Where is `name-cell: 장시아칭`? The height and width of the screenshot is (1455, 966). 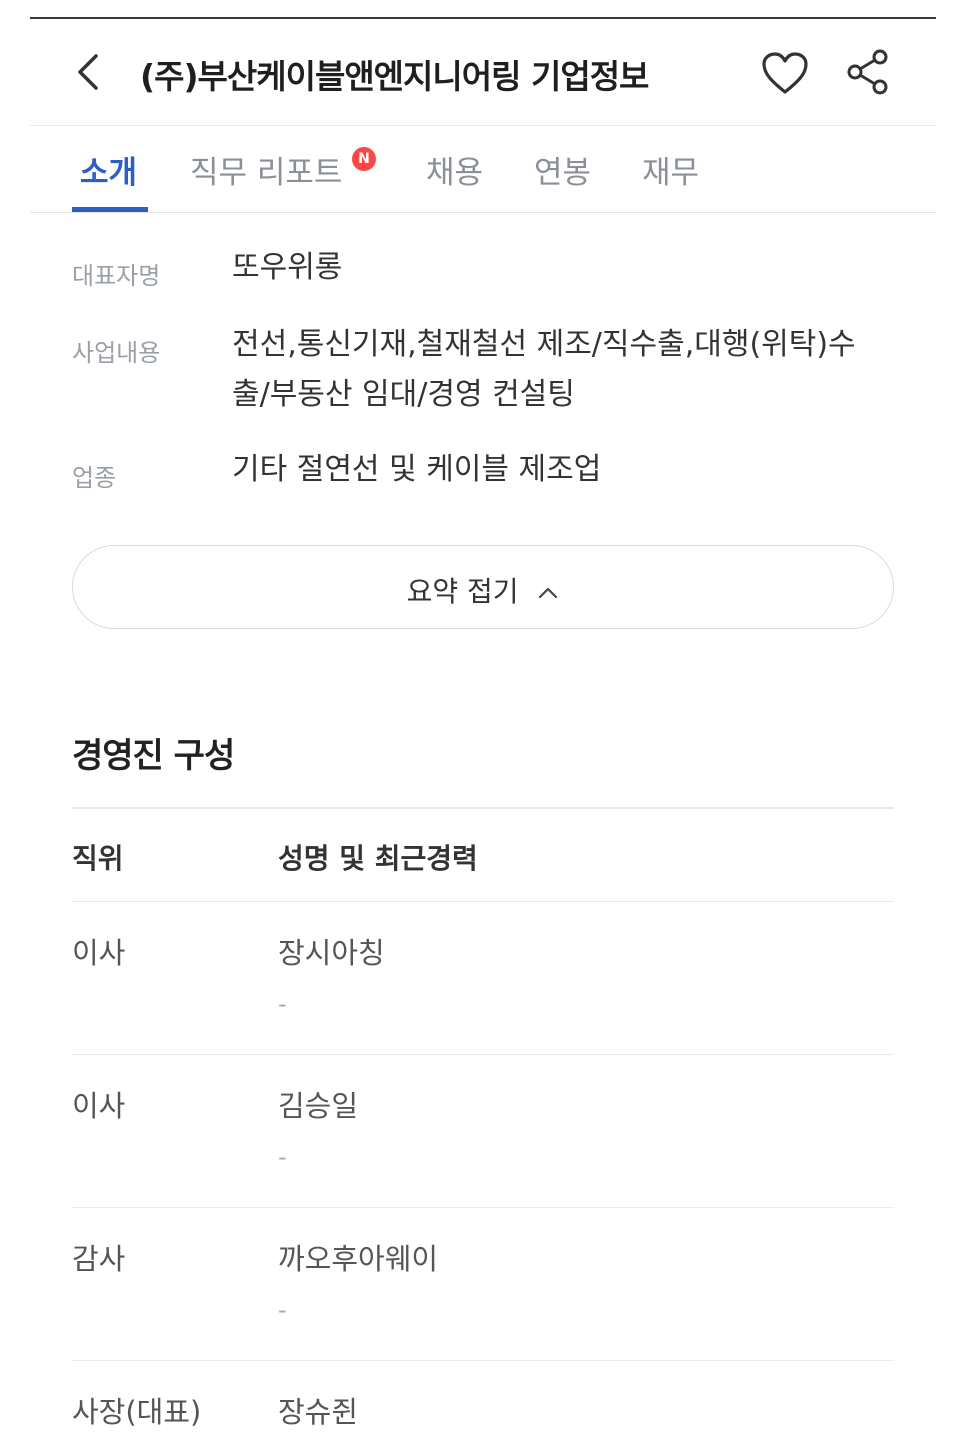 name-cell: 장시아칭 is located at coordinates (331, 953).